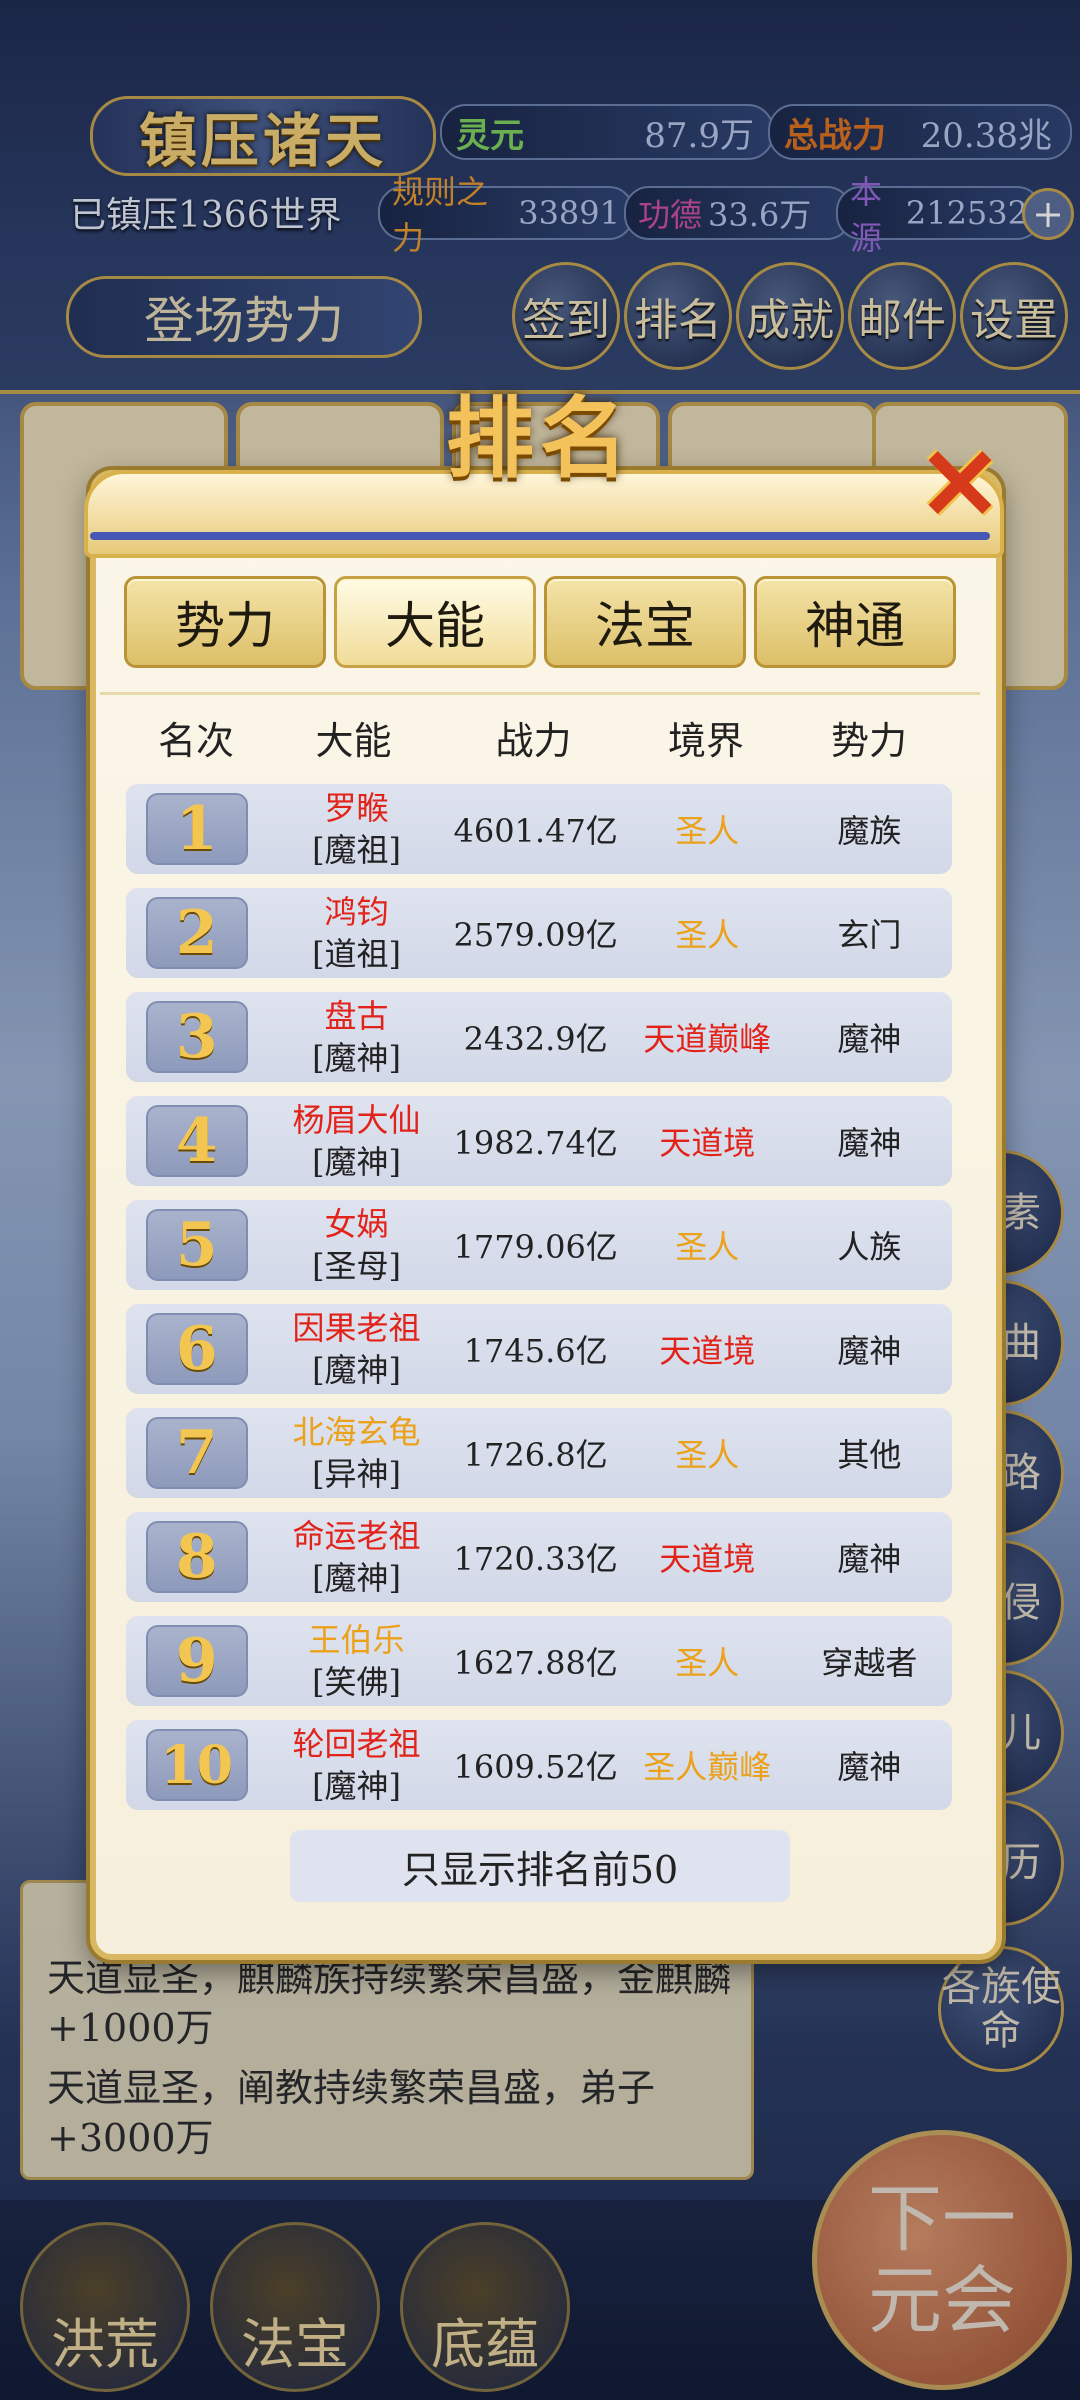 Image resolution: width=1080 pixels, height=2400 pixels. Describe the element at coordinates (540, 536) in the screenshot. I see `modal-banner-line` at that location.